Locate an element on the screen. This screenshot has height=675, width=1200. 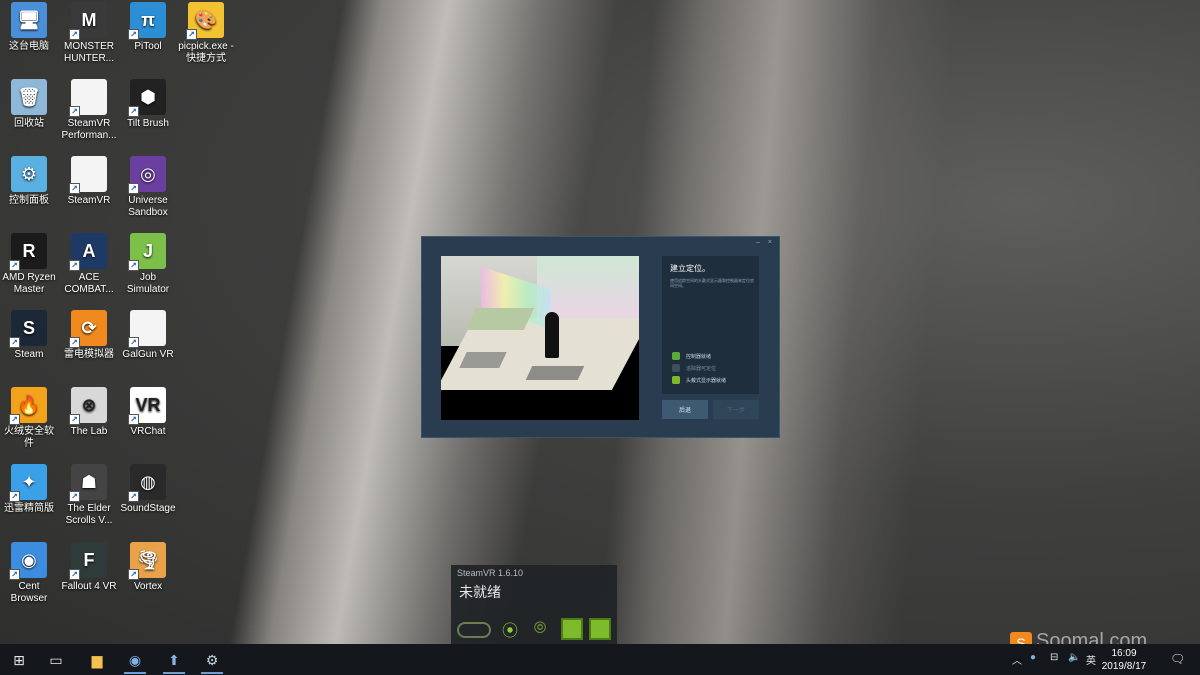
desktop-shortcut: R ↗ AMD Ryzen Master is located at coordinates (29, 264).